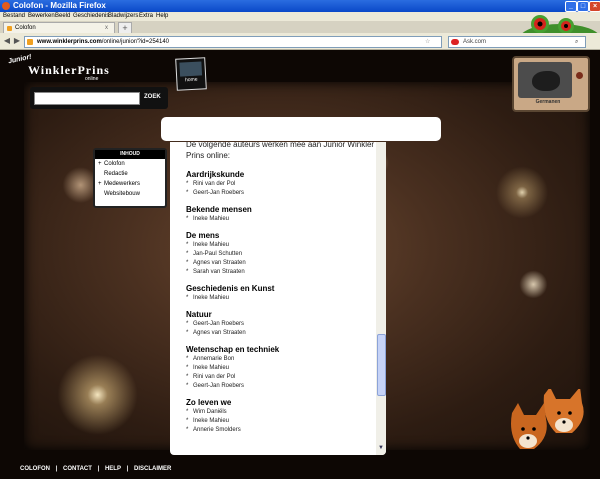  Describe the element at coordinates (63, 68) in the screenshot. I see `site-logo: Junior! WinklerPrins online` at that location.